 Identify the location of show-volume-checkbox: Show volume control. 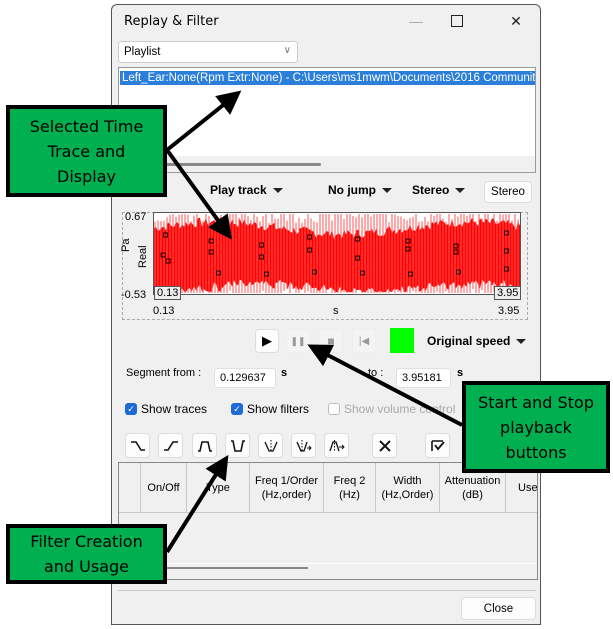
(391, 409).